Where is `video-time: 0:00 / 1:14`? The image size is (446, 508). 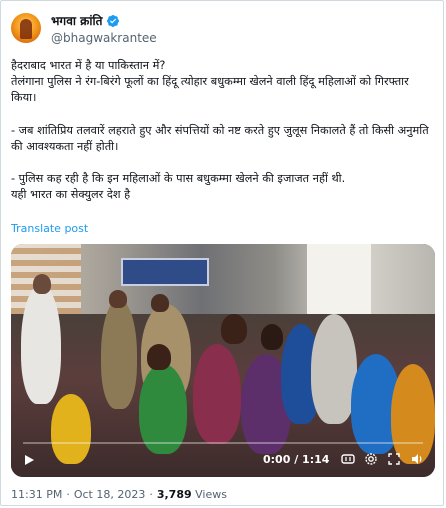 video-time: 0:00 / 1:14 is located at coordinates (296, 459).